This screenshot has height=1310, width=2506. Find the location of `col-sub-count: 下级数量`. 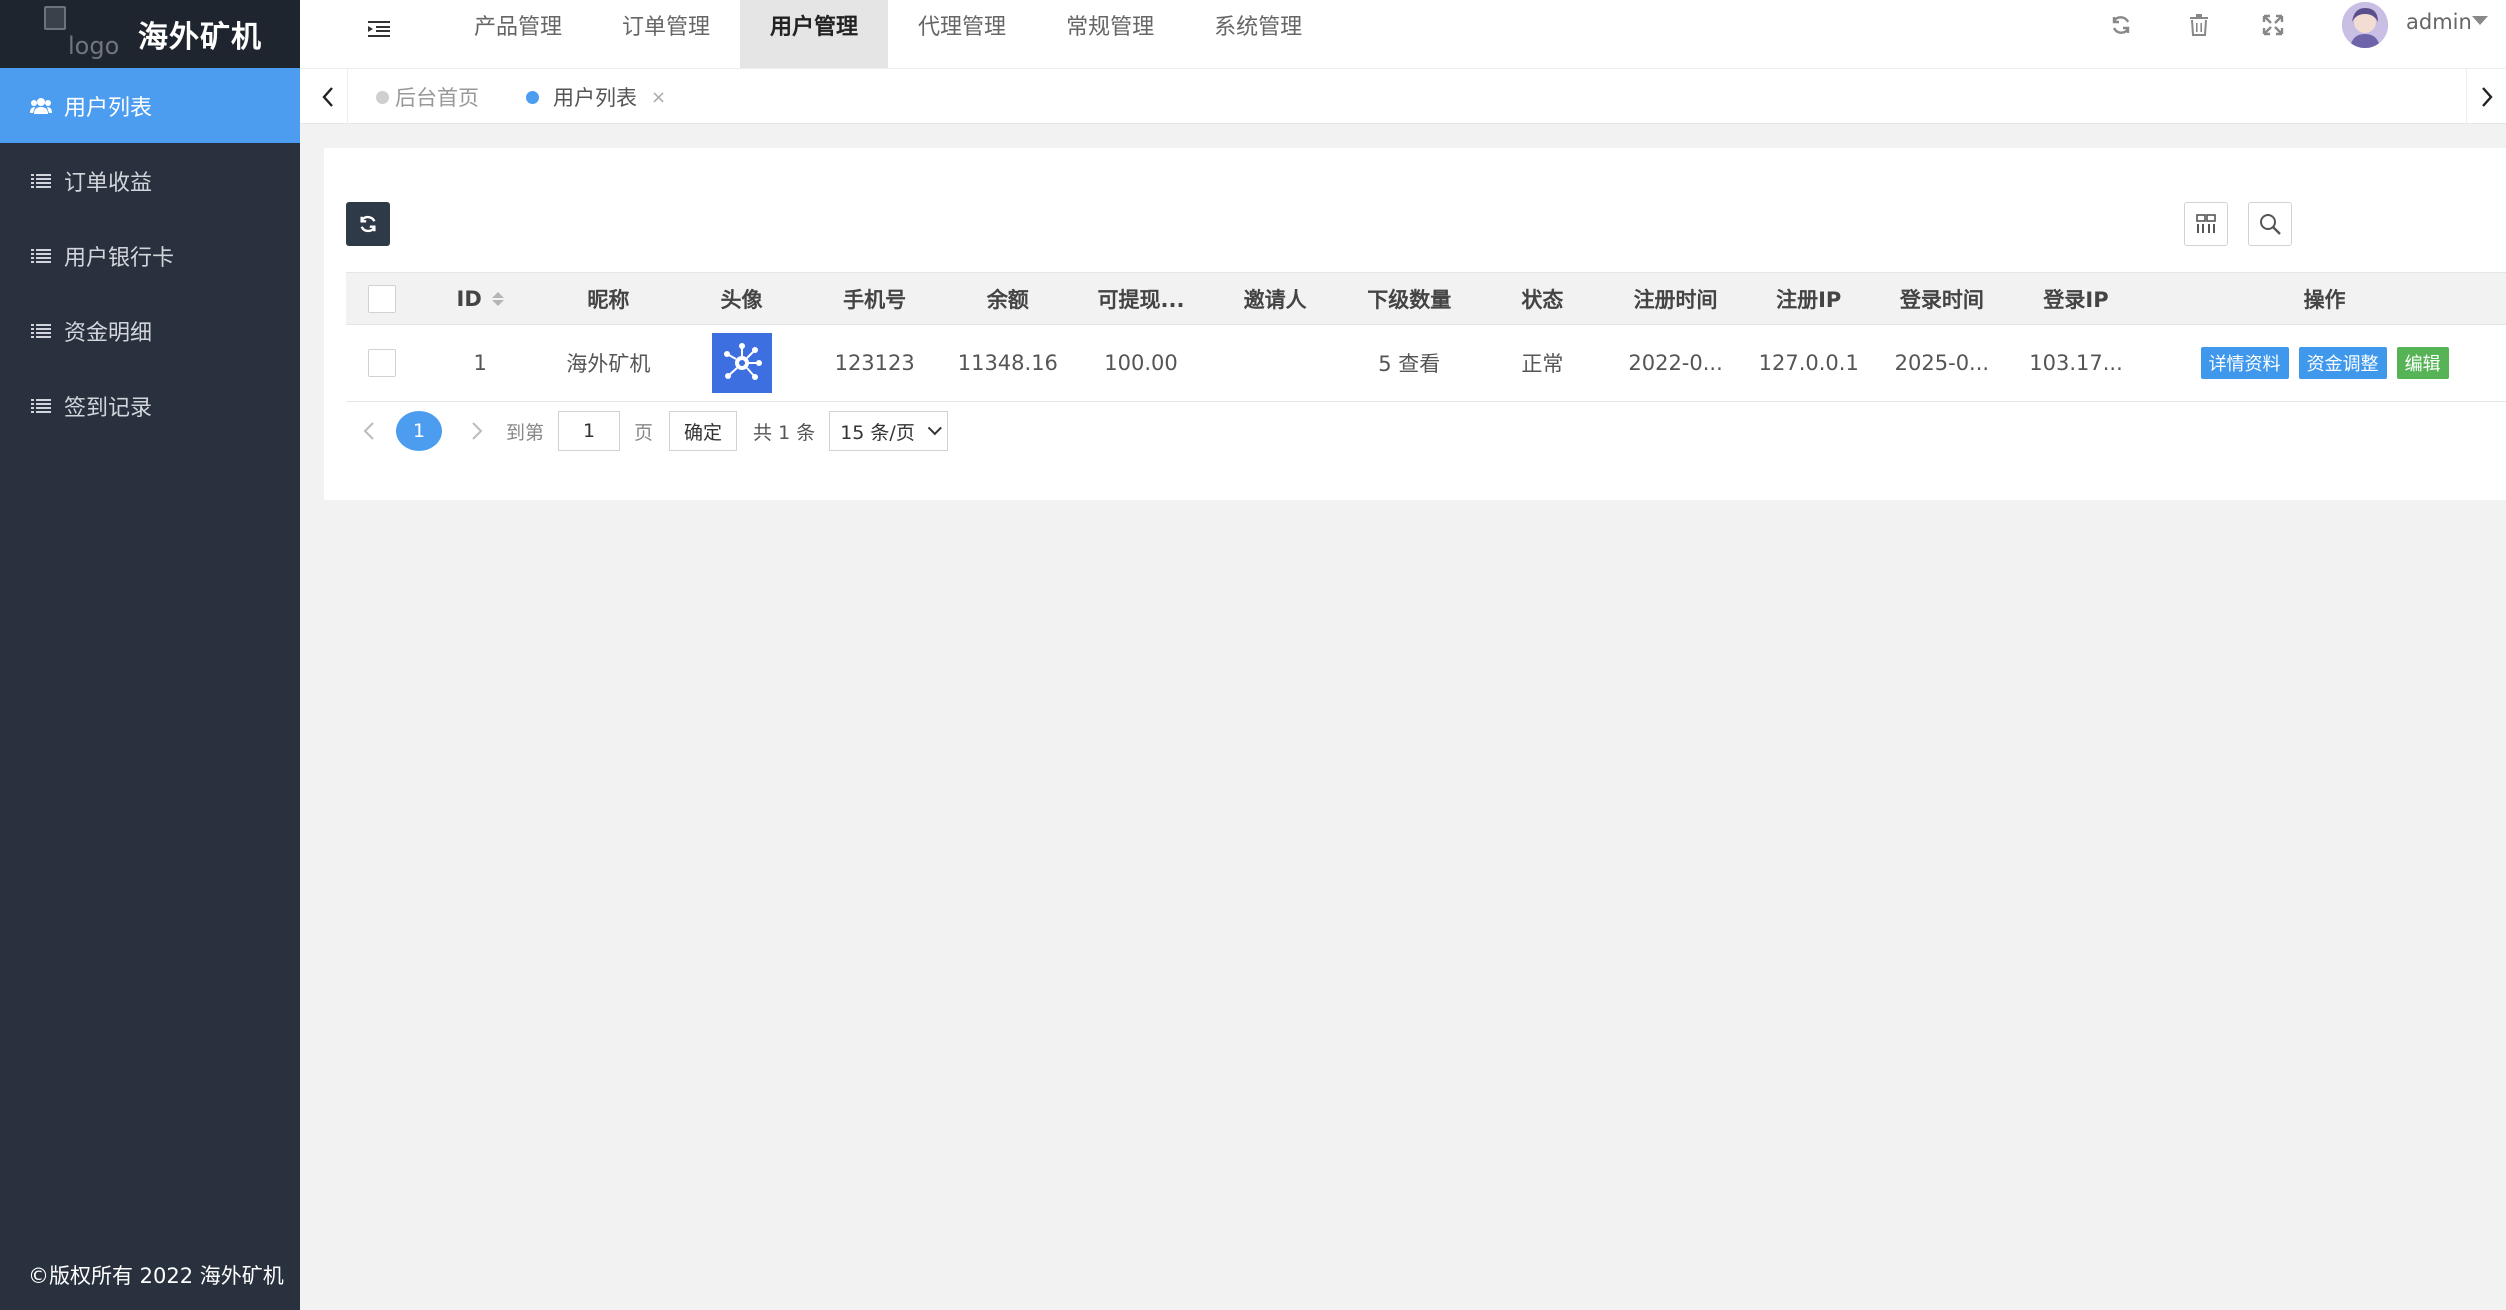

col-sub-count: 下级数量 is located at coordinates (1409, 299).